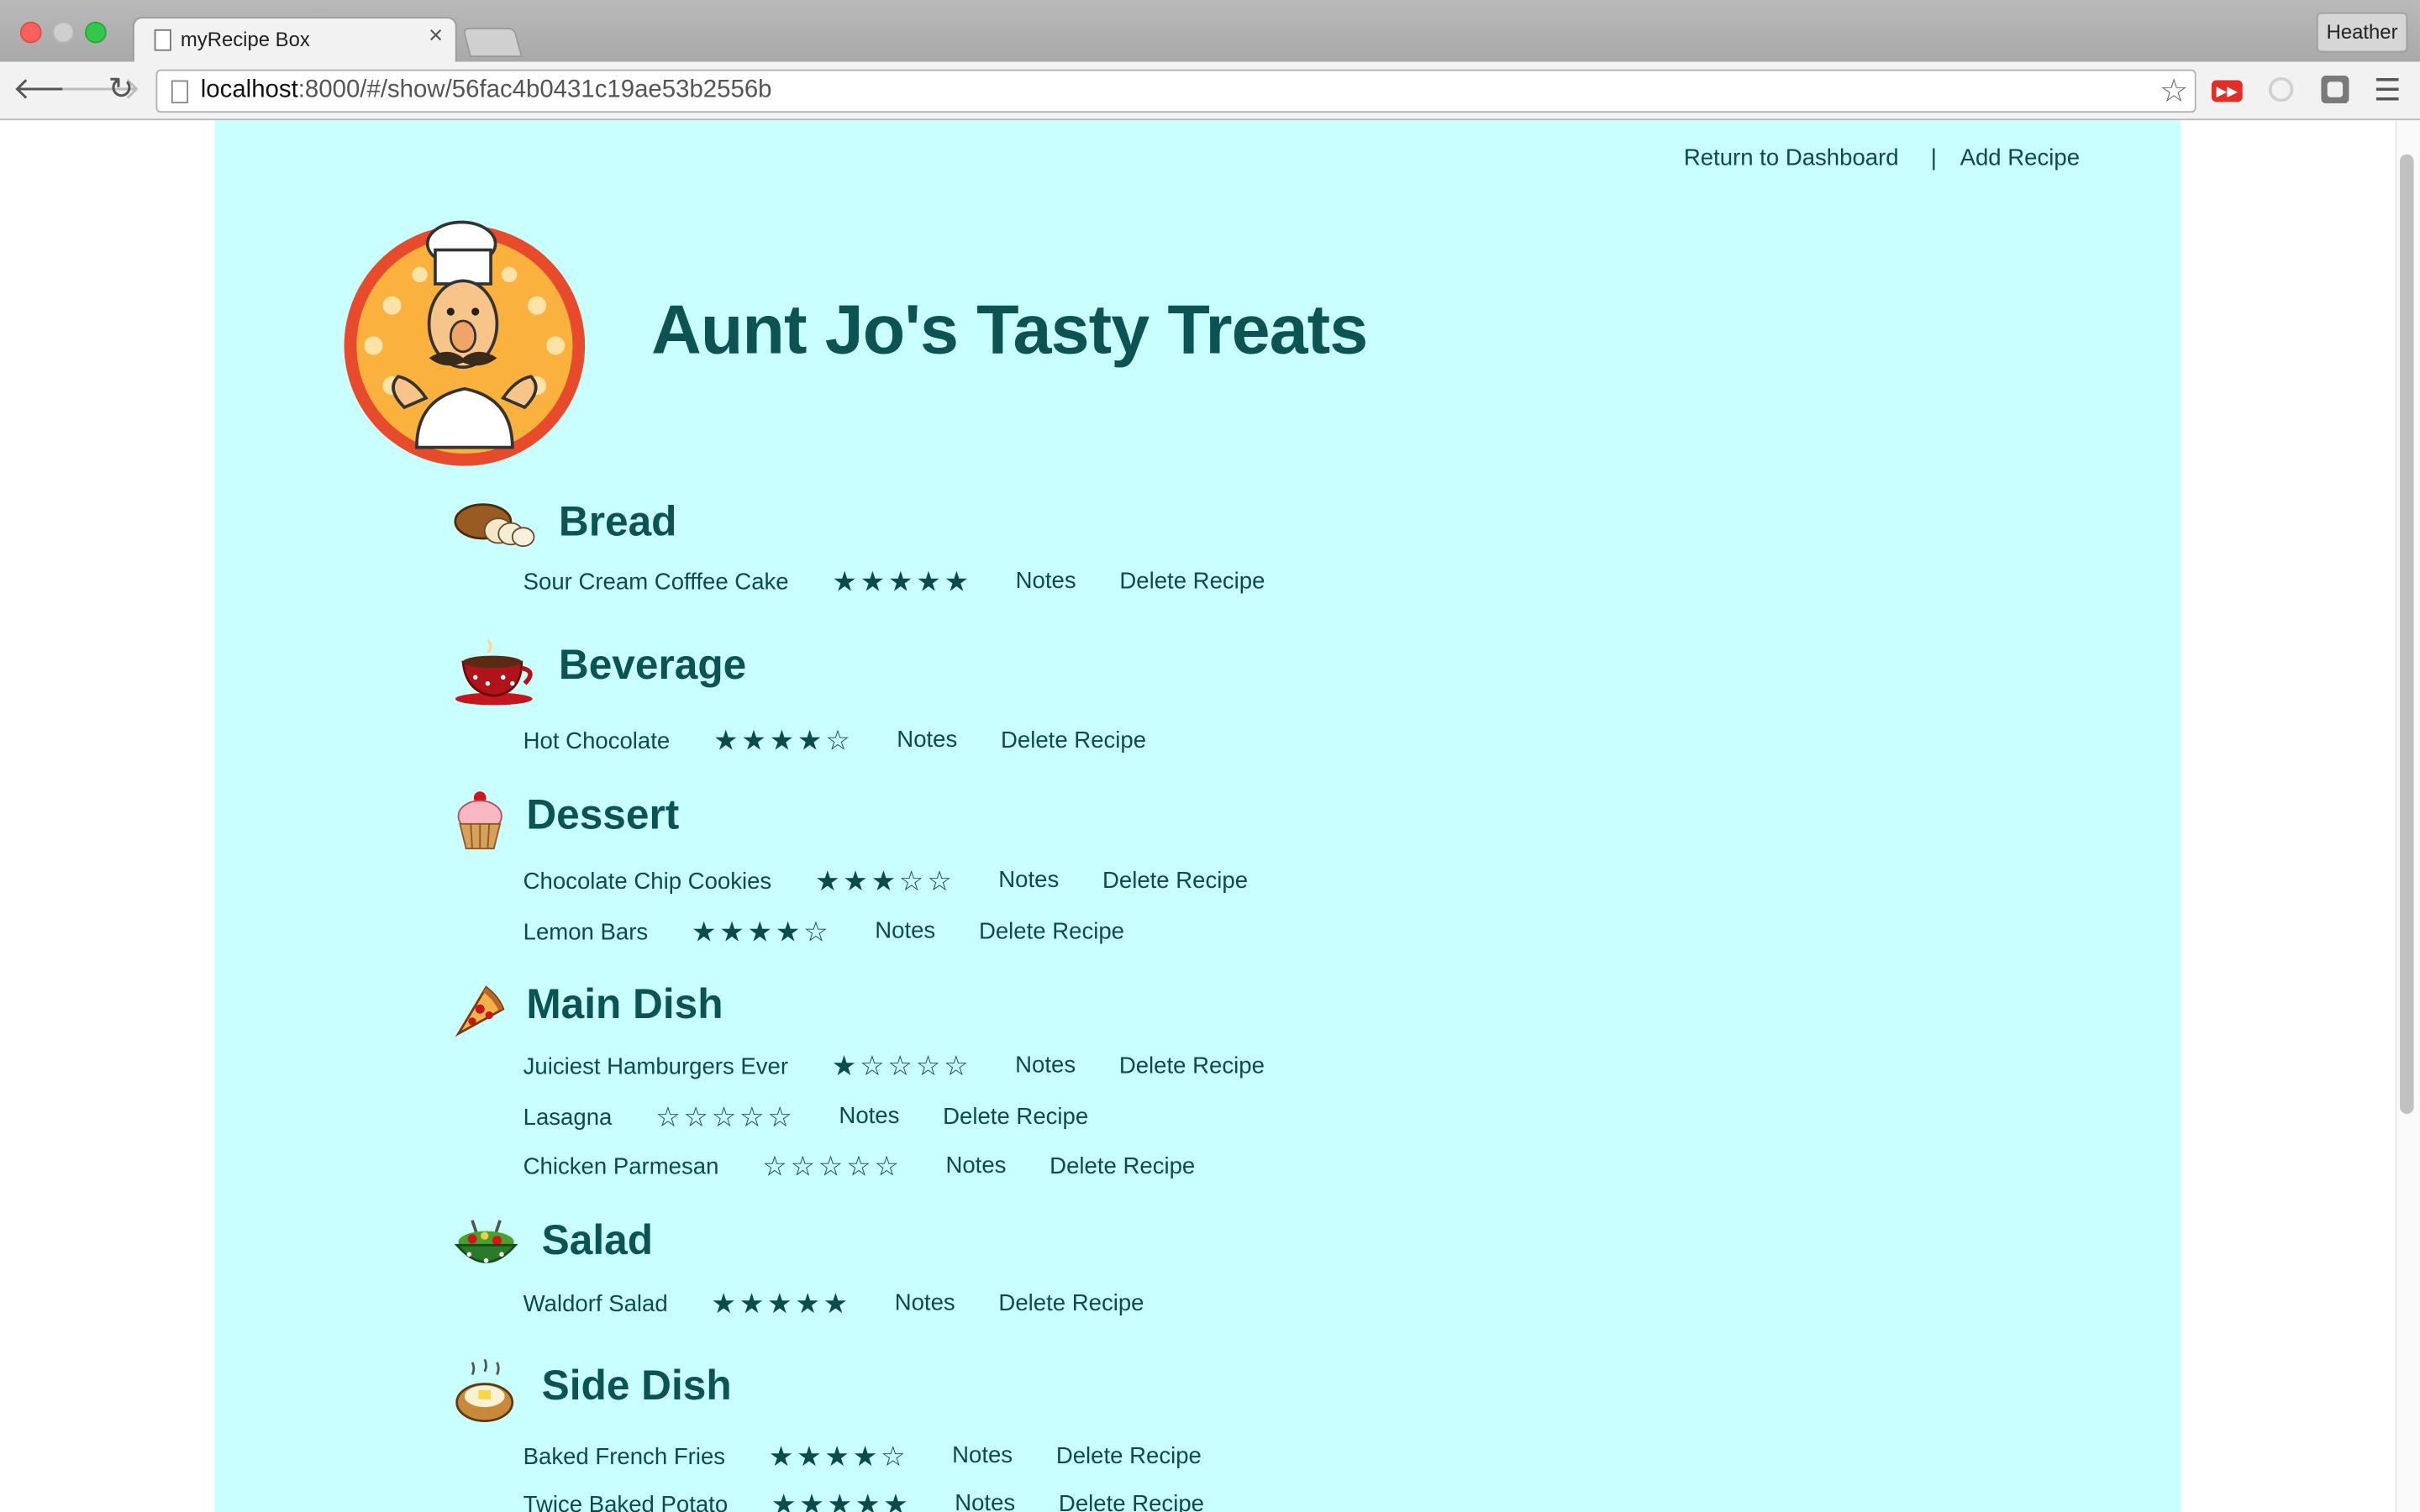  I want to click on category-title: Main Dish, so click(624, 1004).